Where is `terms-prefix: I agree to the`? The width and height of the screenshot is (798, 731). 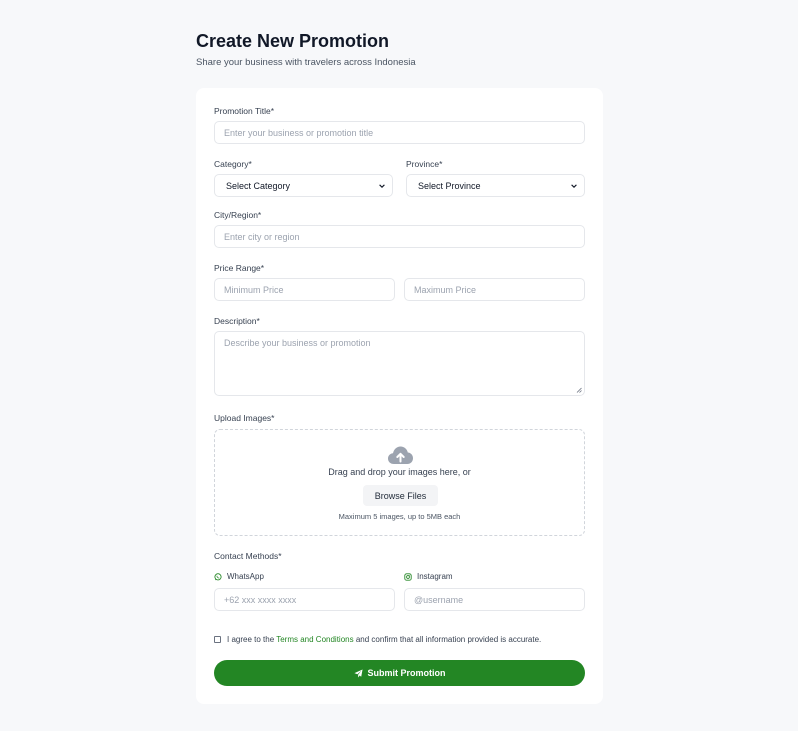 terms-prefix: I agree to the is located at coordinates (251, 639).